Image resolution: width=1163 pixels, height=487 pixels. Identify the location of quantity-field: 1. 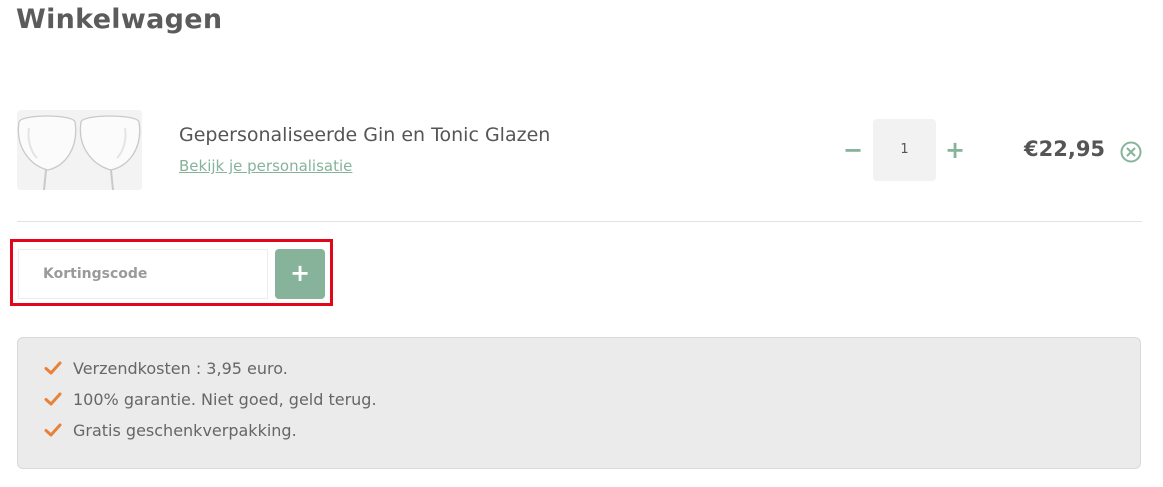
(904, 150).